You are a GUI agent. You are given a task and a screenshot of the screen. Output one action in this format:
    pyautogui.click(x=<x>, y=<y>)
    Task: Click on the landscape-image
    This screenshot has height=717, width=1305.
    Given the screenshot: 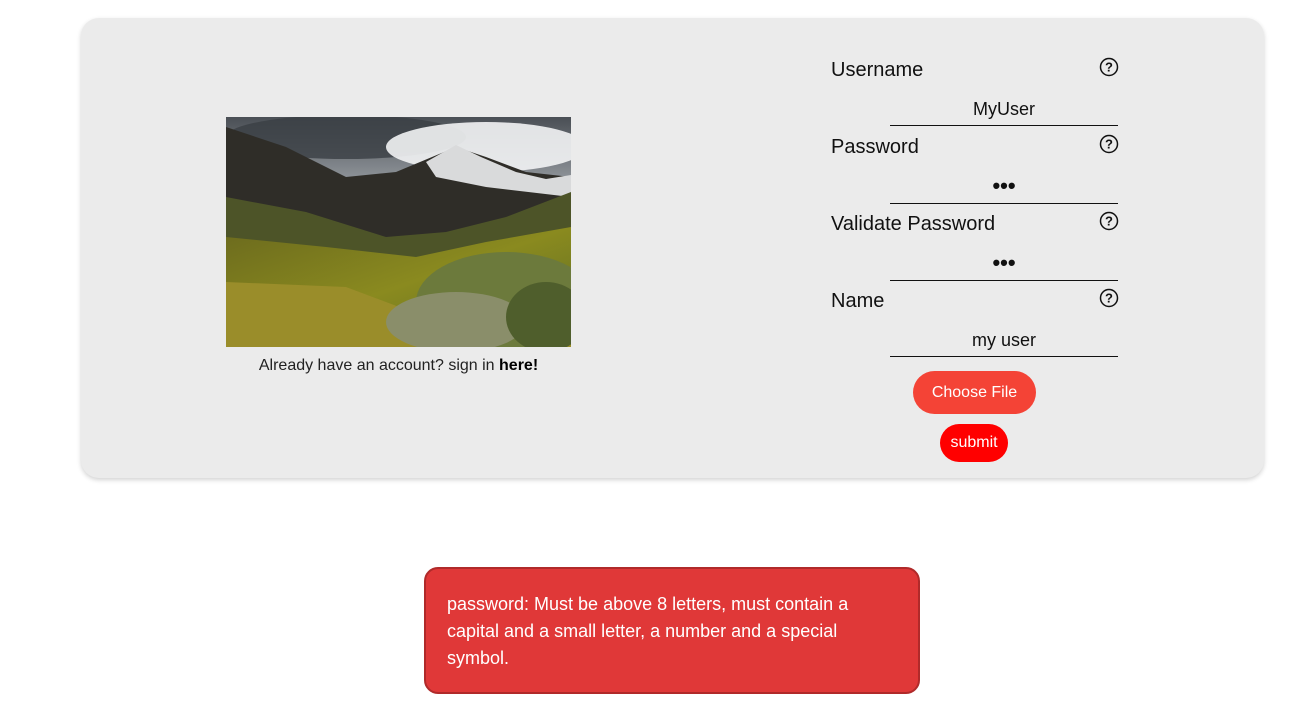 What is the action you would take?
    pyautogui.click(x=398, y=232)
    